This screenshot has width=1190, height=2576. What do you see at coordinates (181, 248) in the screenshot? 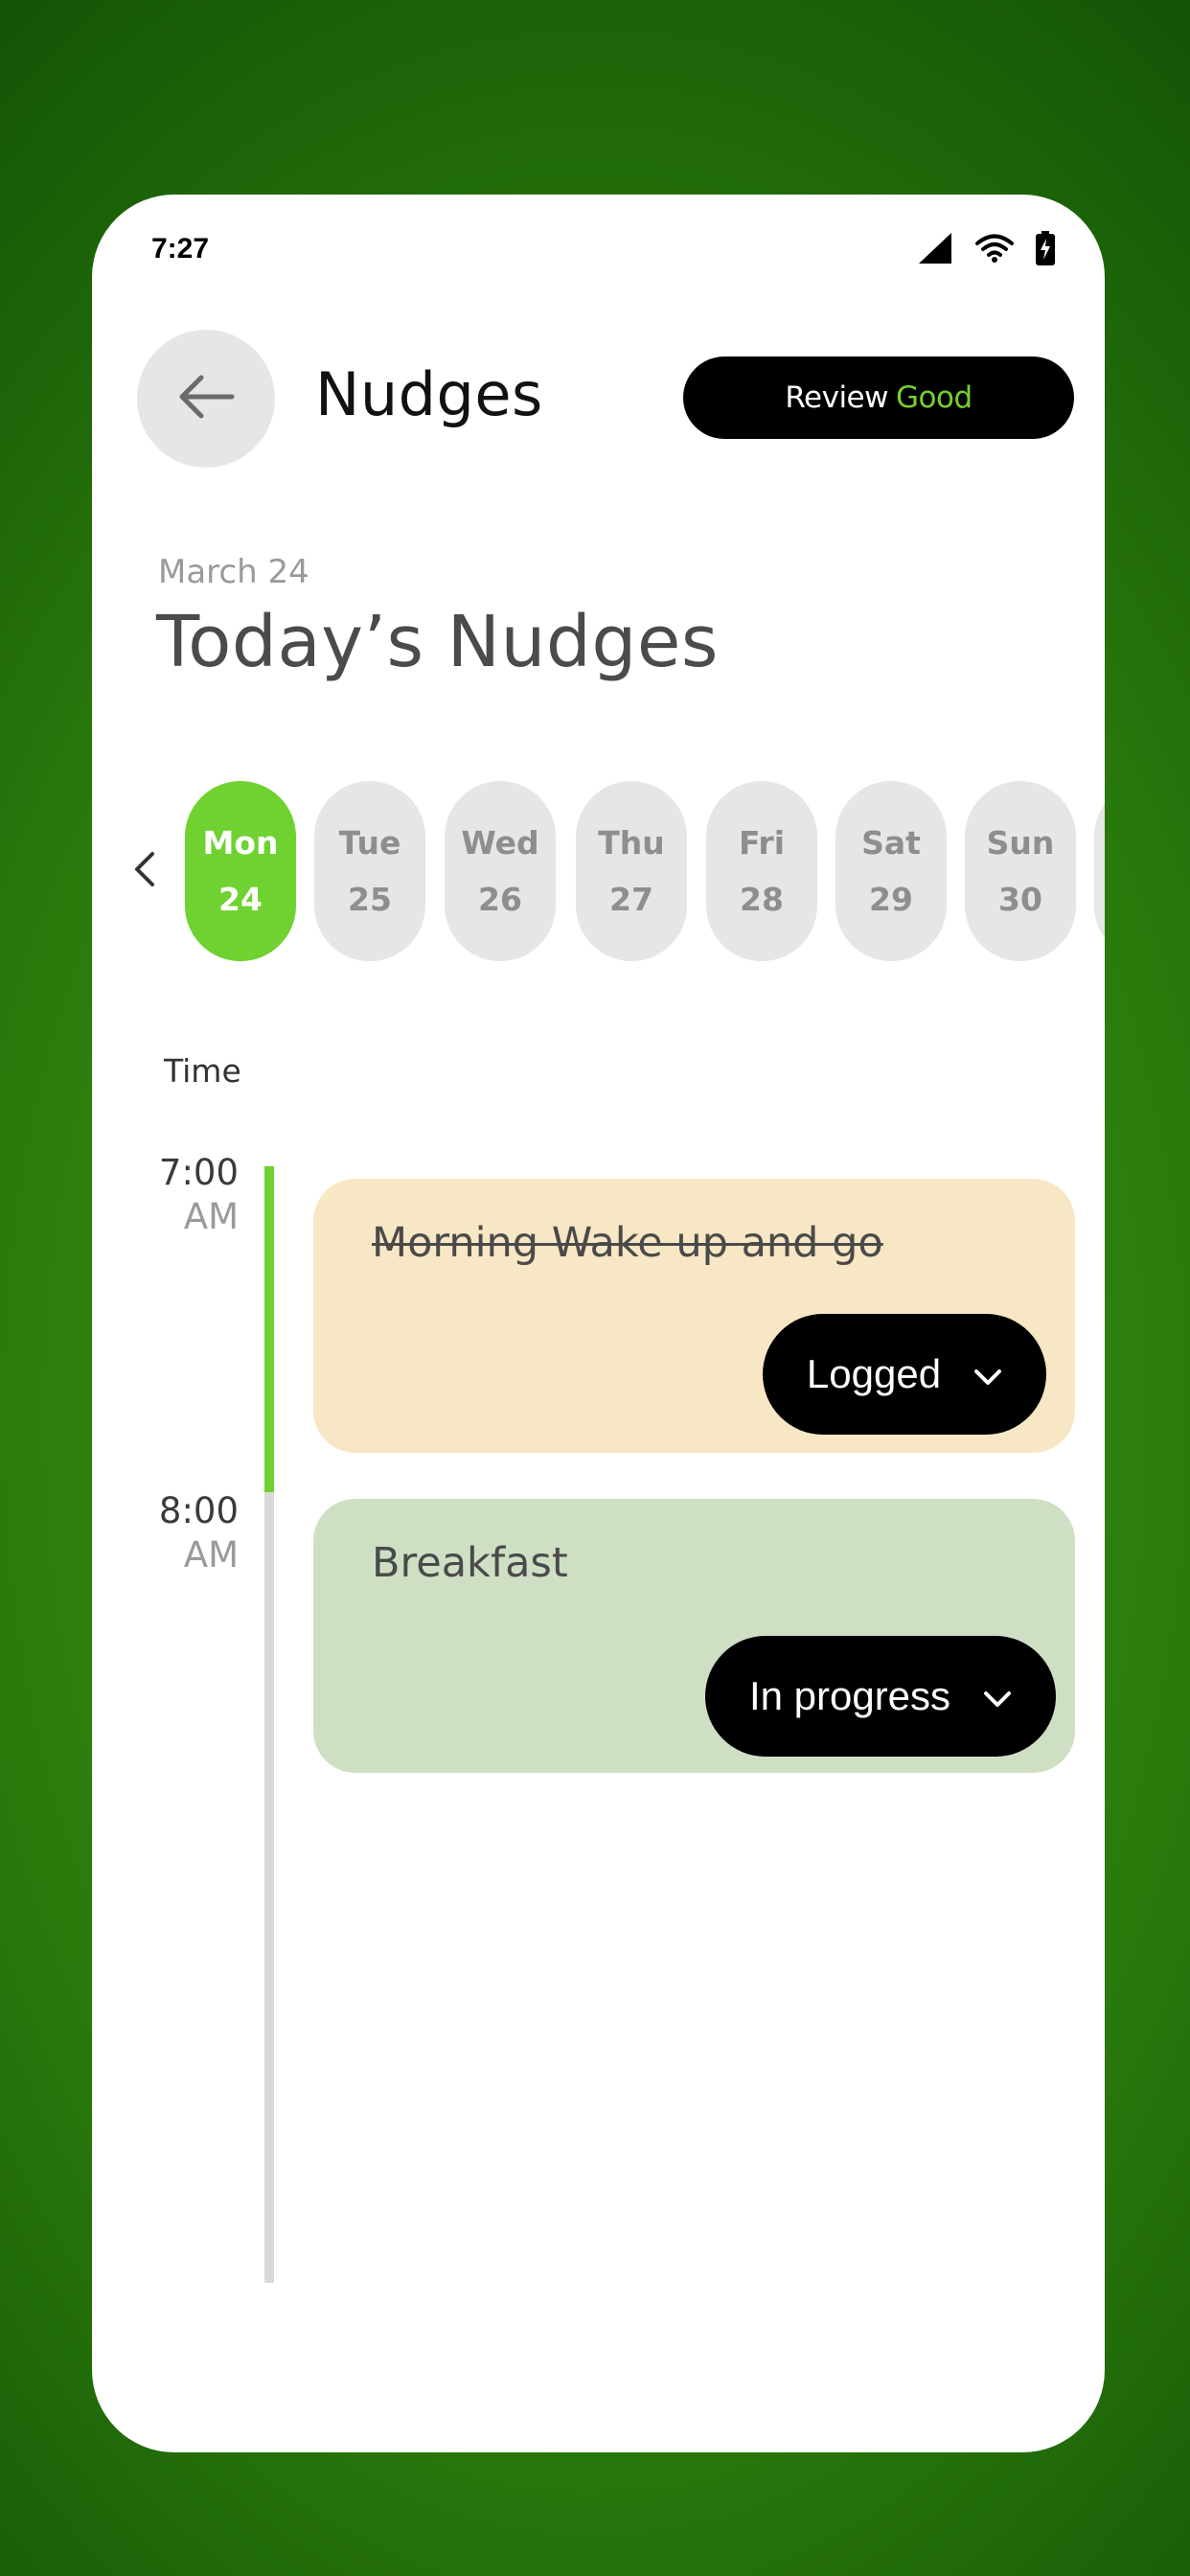
I see `status-time: 7:27` at bounding box center [181, 248].